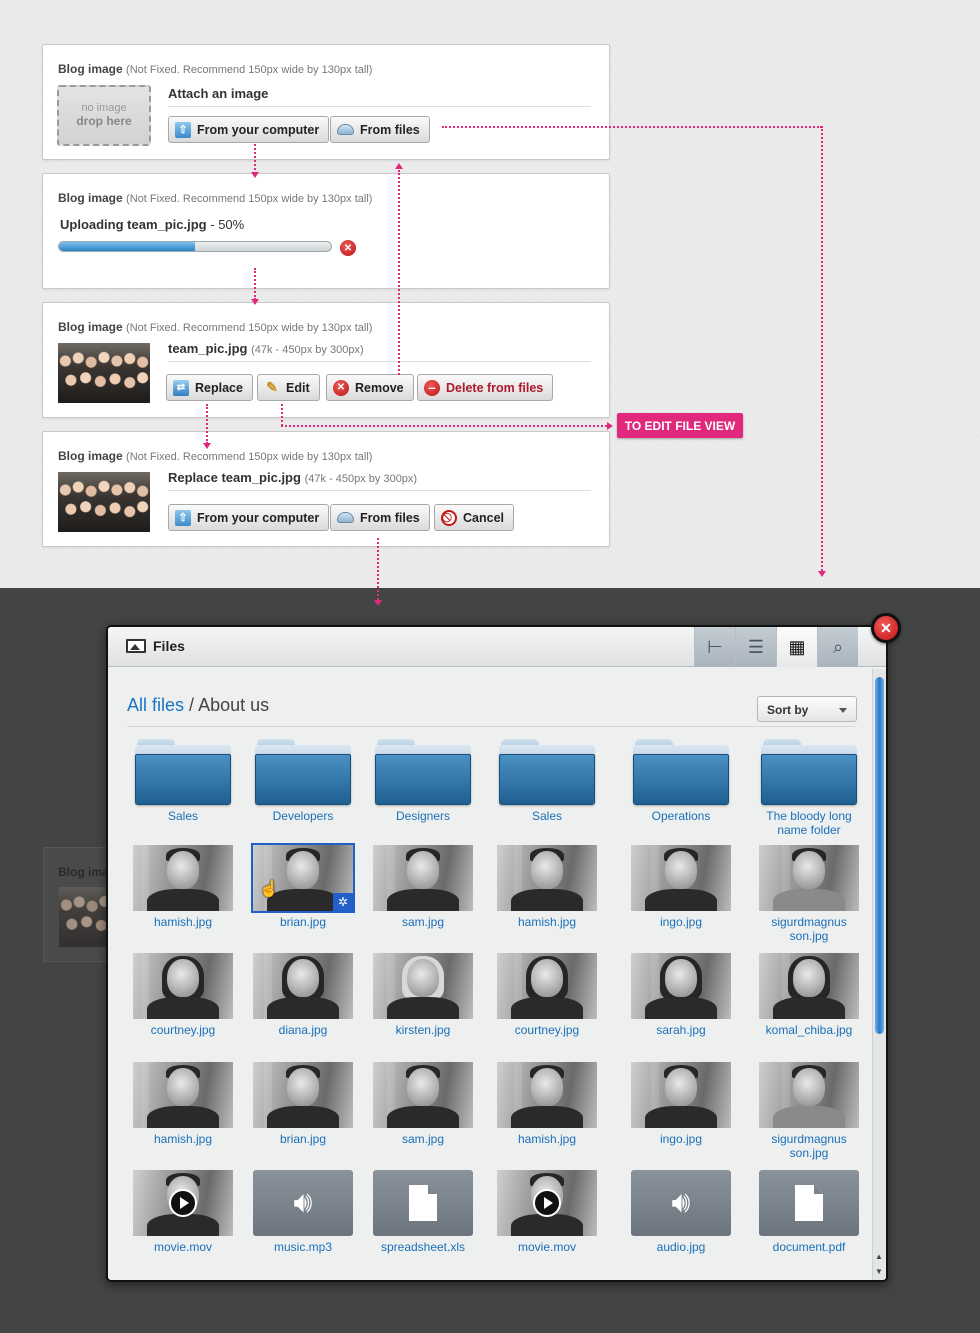 This screenshot has width=980, height=1333. Describe the element at coordinates (474, 517) in the screenshot. I see `cancel-button: ⃠Cancel` at that location.